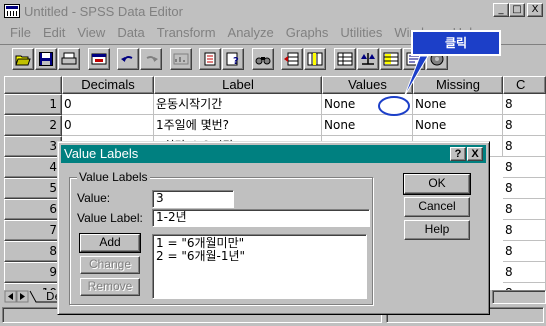  Describe the element at coordinates (238, 125) in the screenshot. I see `label-cell: 1주일에 몇번?` at that location.